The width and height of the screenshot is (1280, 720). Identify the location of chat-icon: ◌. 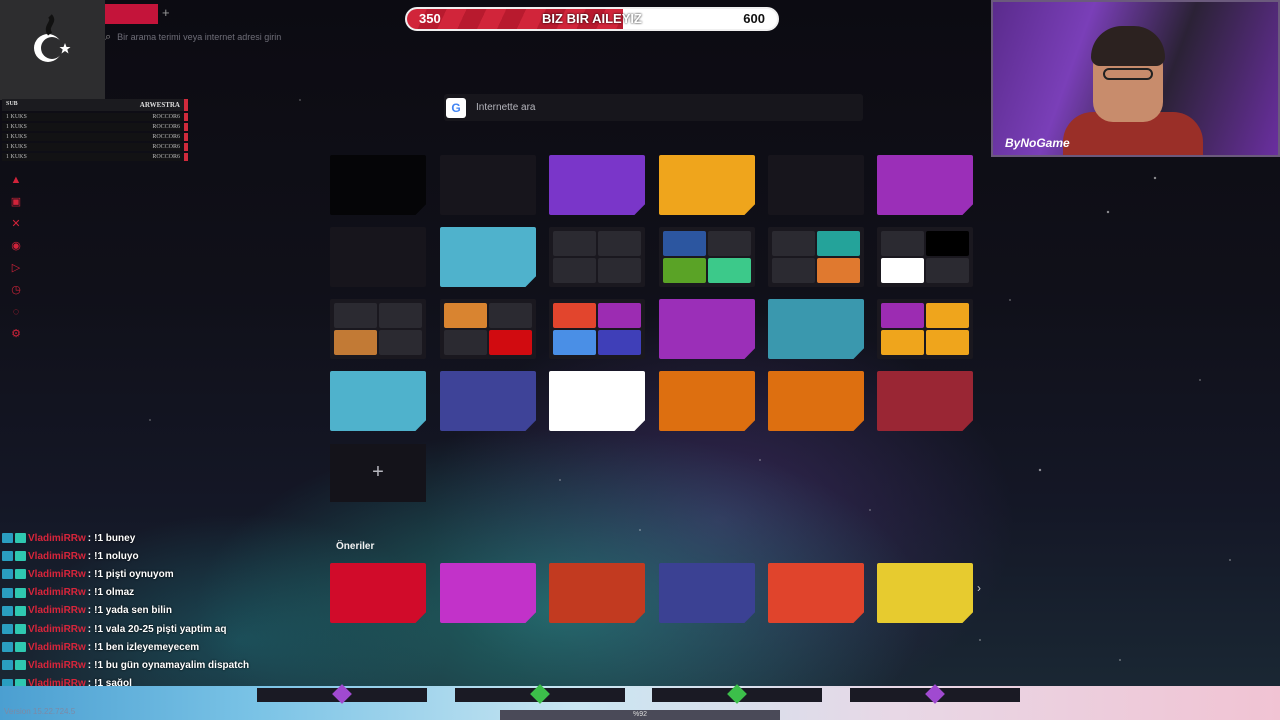
(16, 312).